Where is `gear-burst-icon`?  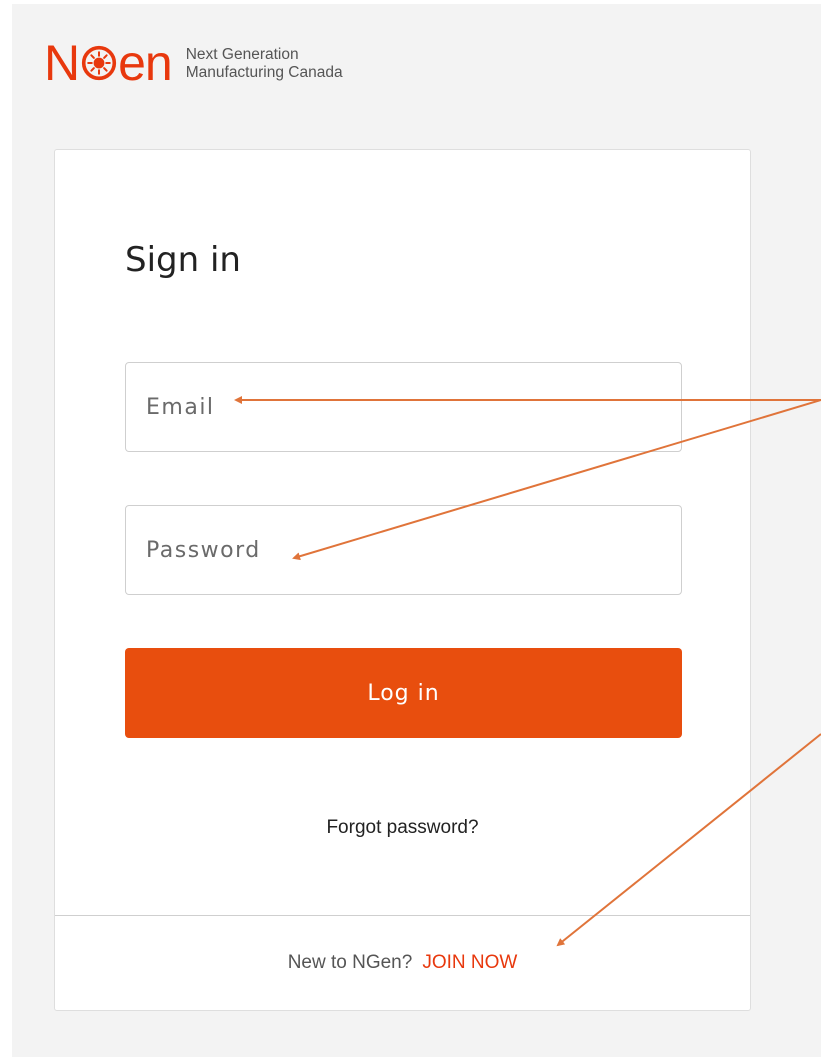
gear-burst-icon is located at coordinates (99, 63).